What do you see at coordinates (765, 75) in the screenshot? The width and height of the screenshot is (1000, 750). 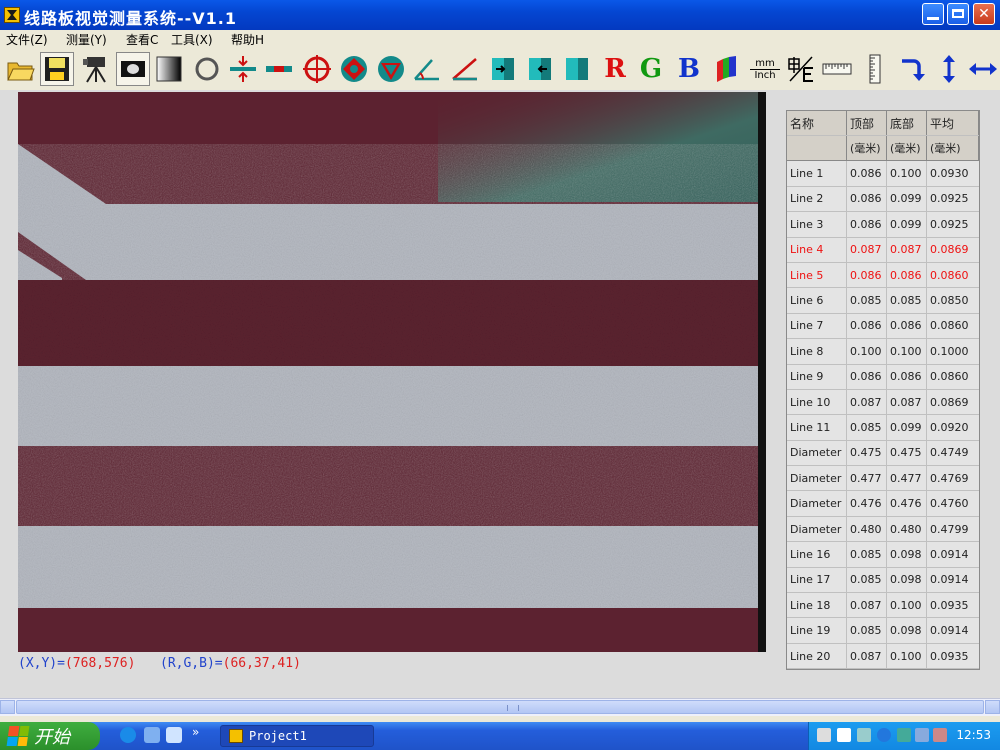 I see `unit-inch-label: Inch` at bounding box center [765, 75].